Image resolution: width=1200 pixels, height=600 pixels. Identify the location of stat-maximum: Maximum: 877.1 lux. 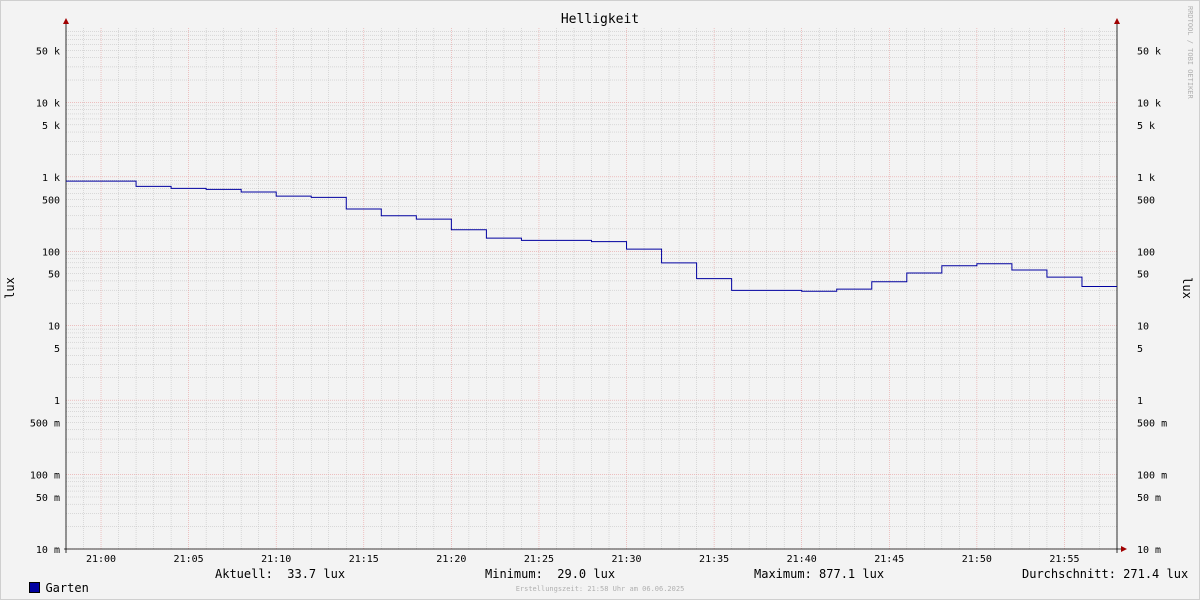
(819, 574).